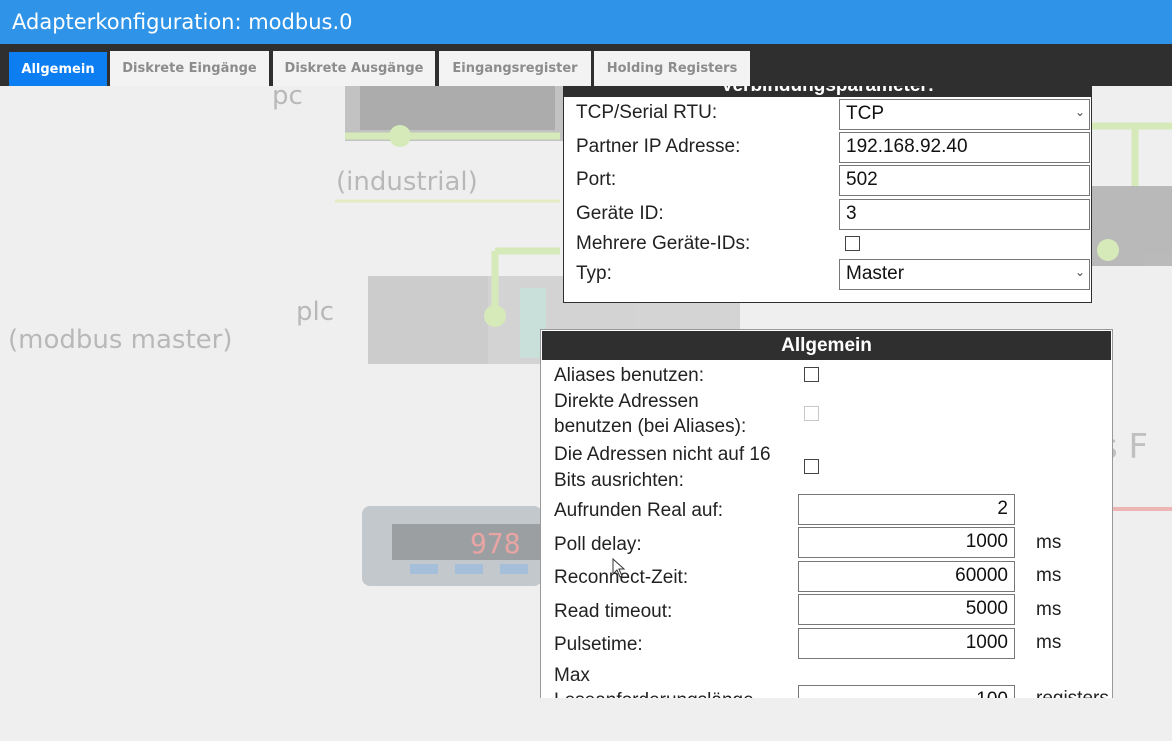 The height and width of the screenshot is (741, 1172). Describe the element at coordinates (598, 644) in the screenshot. I see `pulse-label: Pulsetime:` at that location.